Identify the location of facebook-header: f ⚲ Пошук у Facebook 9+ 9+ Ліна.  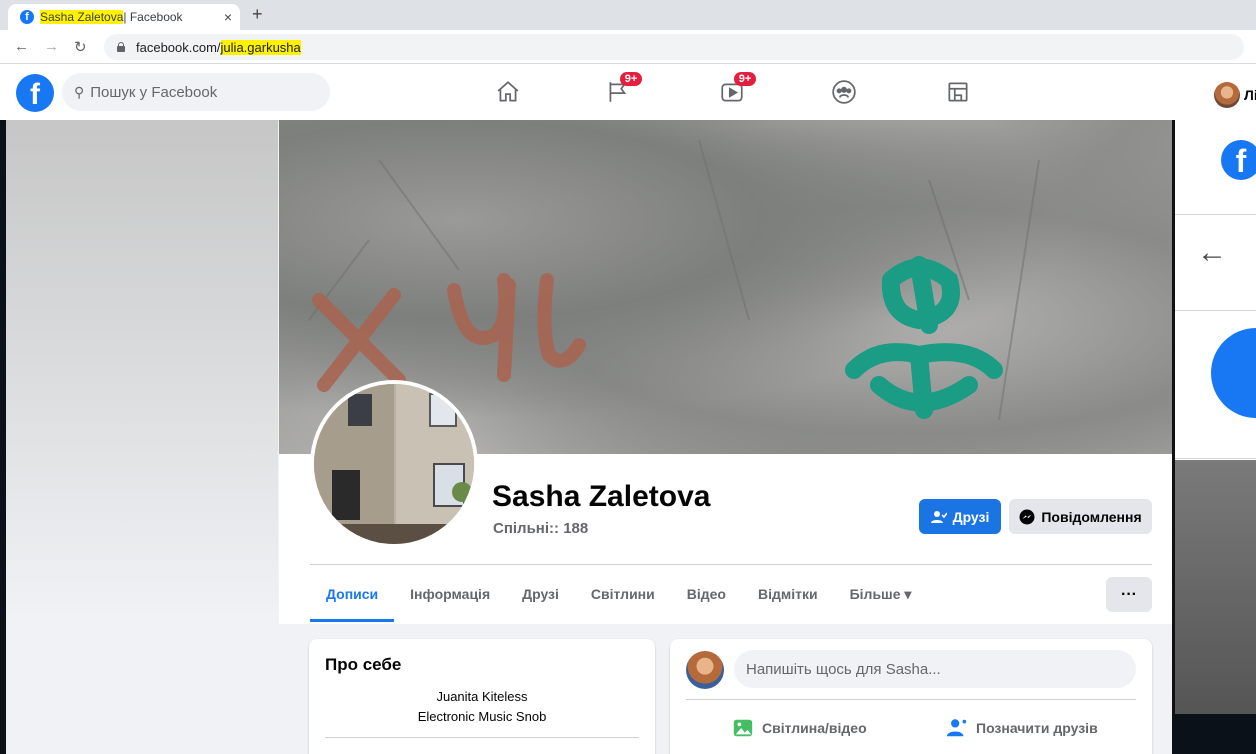
(628, 92).